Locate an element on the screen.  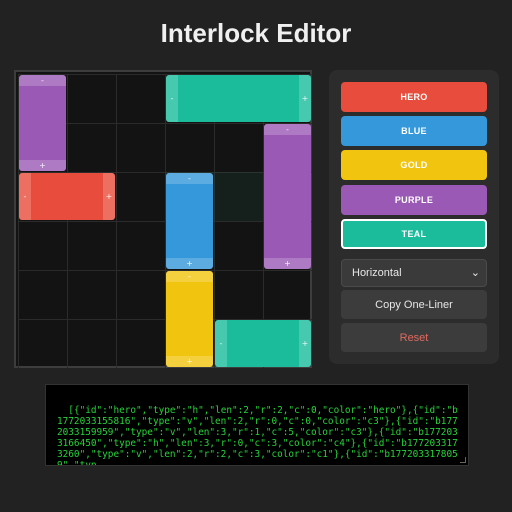
reset-button: Reset is located at coordinates (414, 337).